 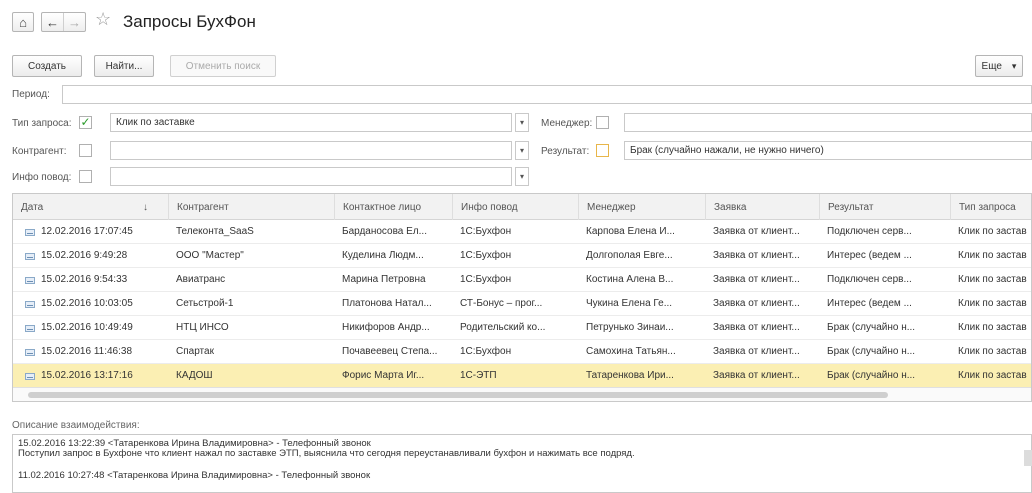 What do you see at coordinates (828, 122) in the screenshot?
I see `manager-field` at bounding box center [828, 122].